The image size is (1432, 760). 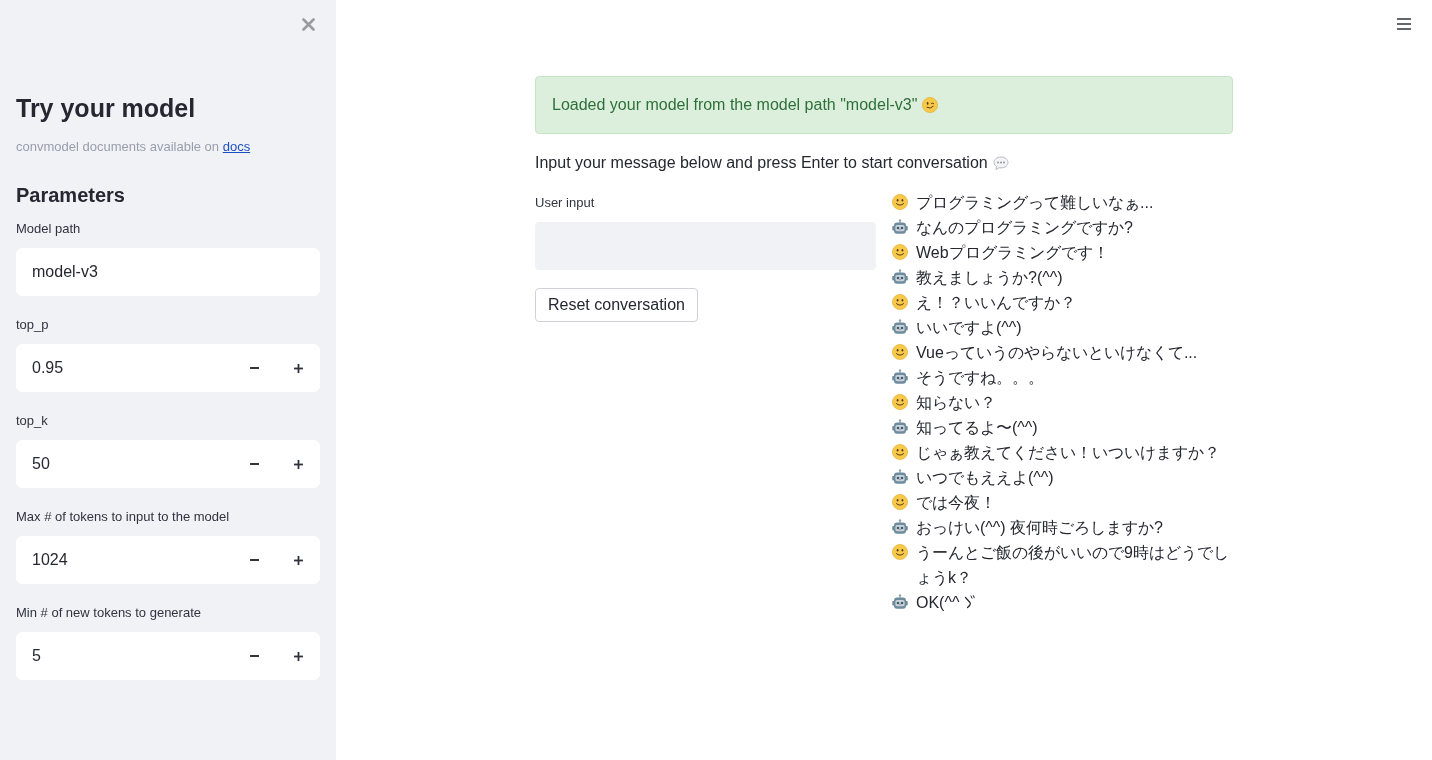 I want to click on field-label: Max # of tokens to input to the model, so click(x=123, y=517).